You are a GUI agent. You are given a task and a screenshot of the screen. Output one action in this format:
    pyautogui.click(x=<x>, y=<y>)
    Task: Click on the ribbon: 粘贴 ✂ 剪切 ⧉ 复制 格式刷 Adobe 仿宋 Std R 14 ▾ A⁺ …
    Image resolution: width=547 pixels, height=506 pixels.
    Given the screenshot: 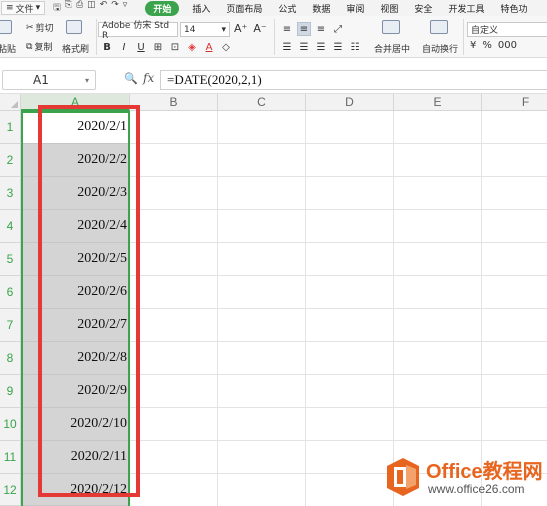 What is the action you would take?
    pyautogui.click(x=273, y=37)
    